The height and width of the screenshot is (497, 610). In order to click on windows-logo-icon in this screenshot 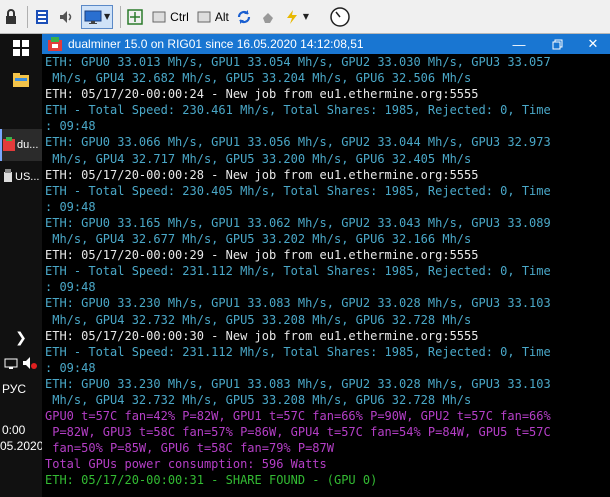, I will do `click(21, 50)`.